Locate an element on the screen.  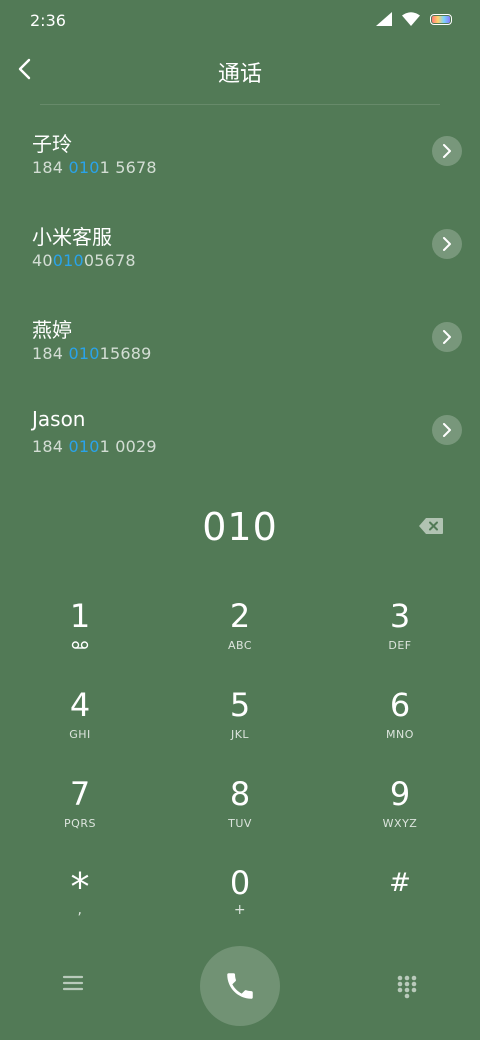
contact-name: Jason is located at coordinates (59, 419).